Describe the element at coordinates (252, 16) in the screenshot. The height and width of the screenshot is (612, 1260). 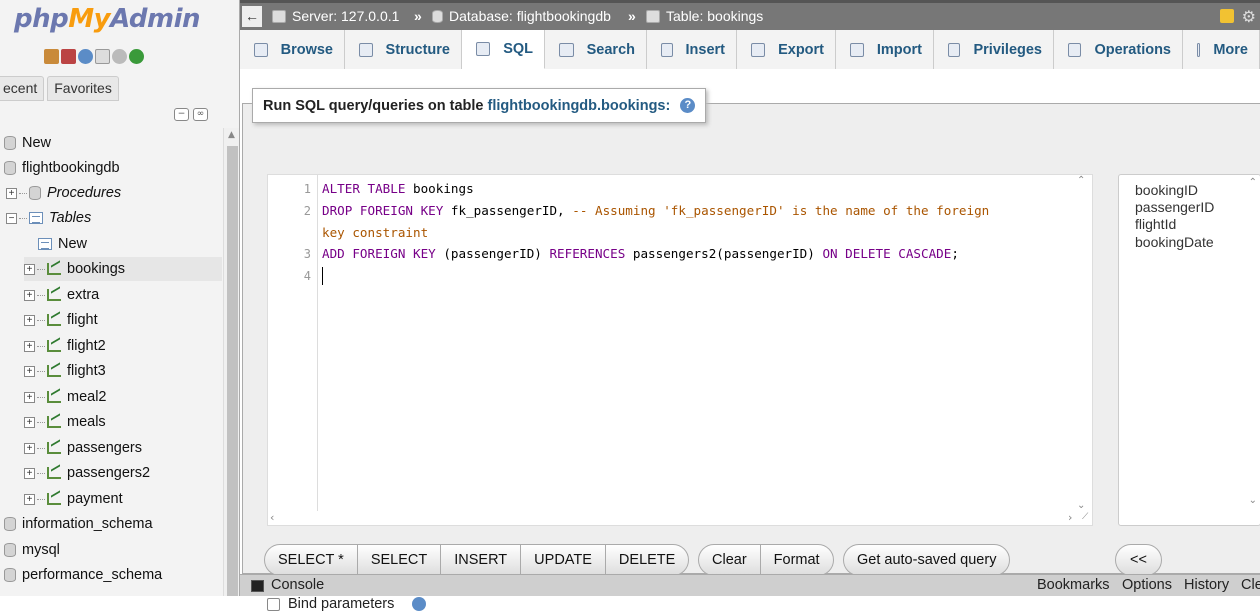
I see `collapse-nav-button: ←` at that location.